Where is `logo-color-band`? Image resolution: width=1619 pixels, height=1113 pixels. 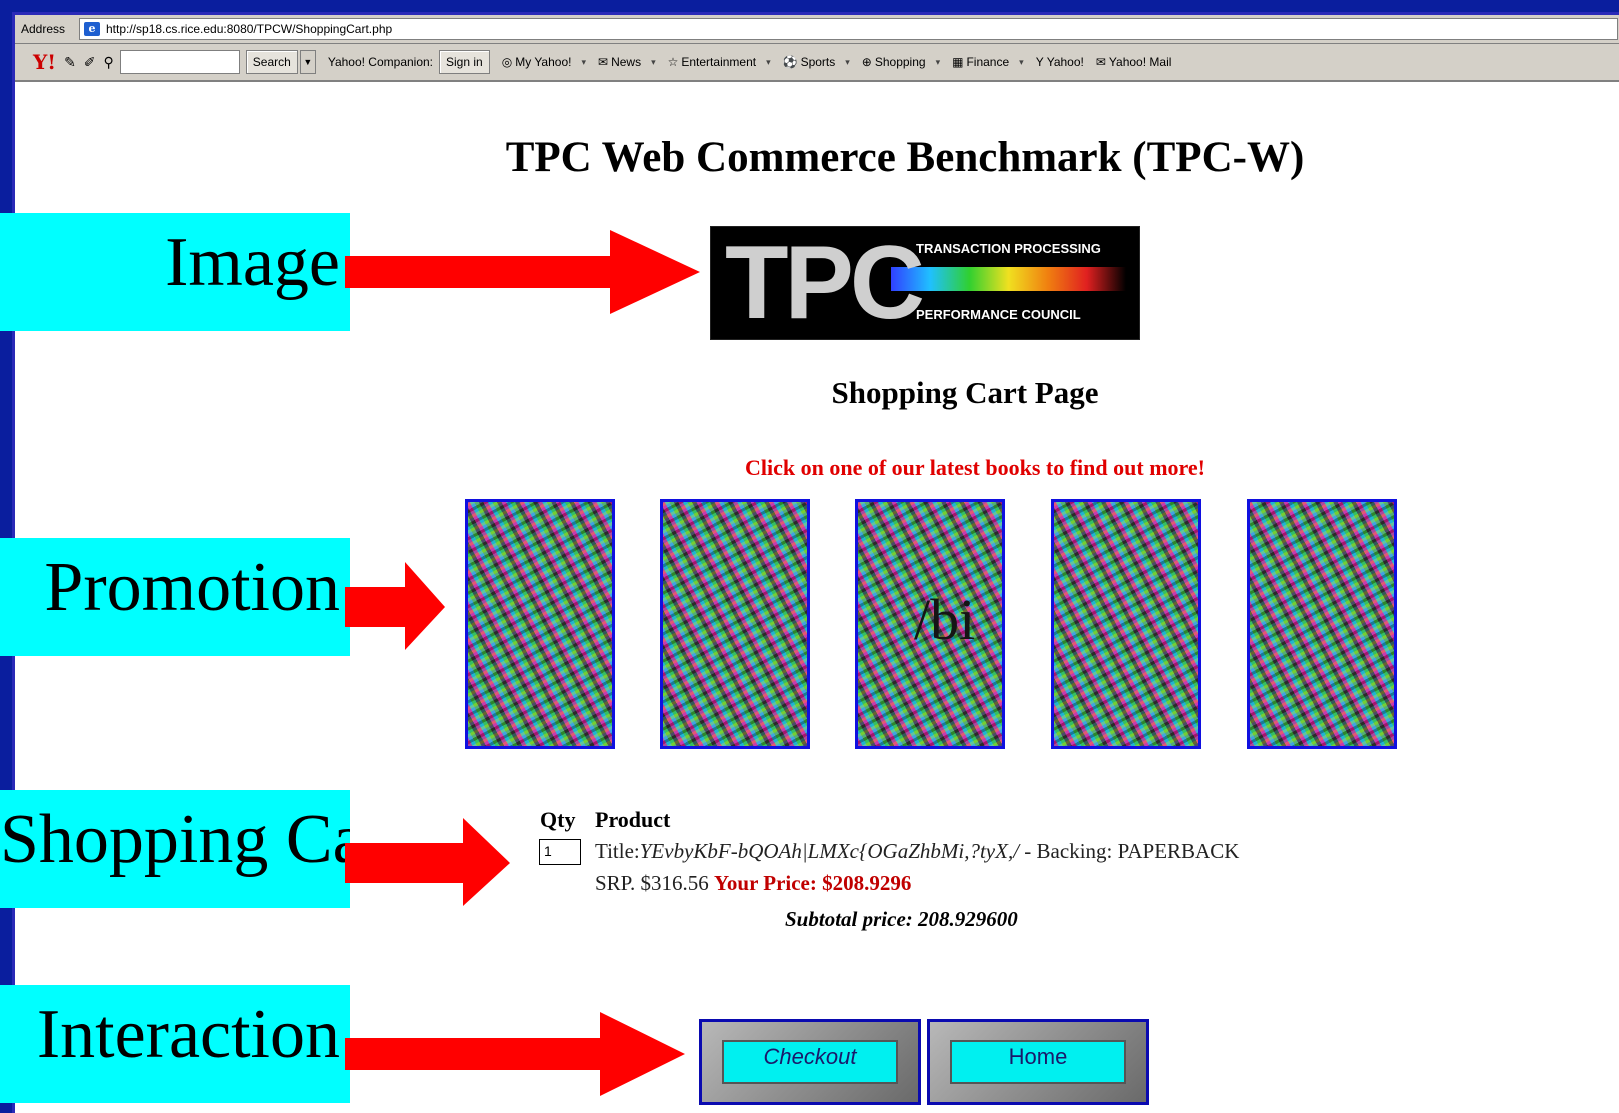
logo-color-band is located at coordinates (1008, 279).